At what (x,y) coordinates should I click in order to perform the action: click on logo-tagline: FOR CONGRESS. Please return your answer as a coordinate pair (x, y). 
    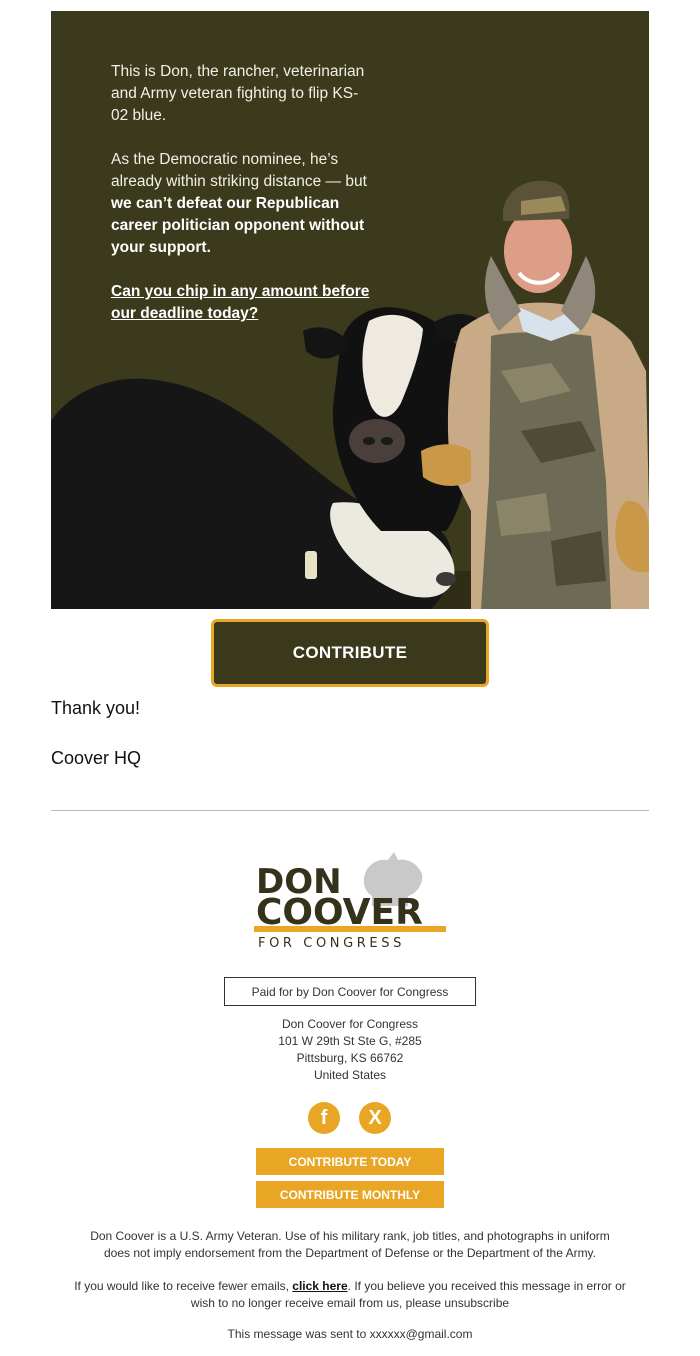
    Looking at the image, I should click on (331, 943).